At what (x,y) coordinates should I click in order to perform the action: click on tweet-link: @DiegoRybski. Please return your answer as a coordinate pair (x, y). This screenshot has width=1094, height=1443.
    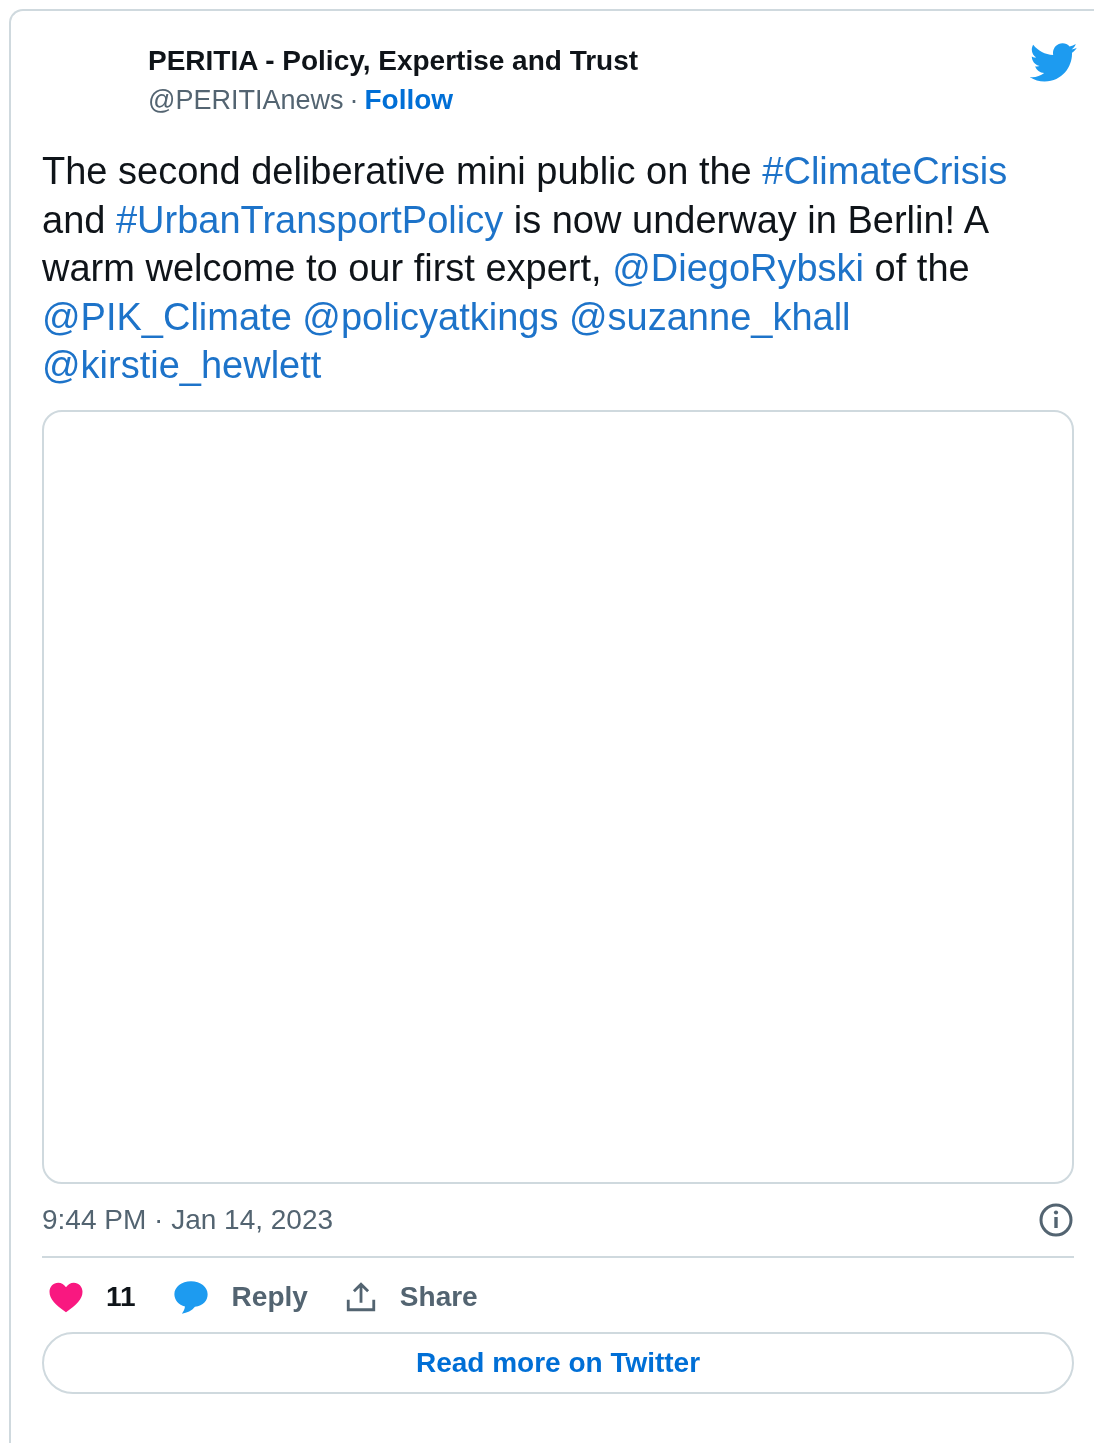
    Looking at the image, I should click on (738, 268).